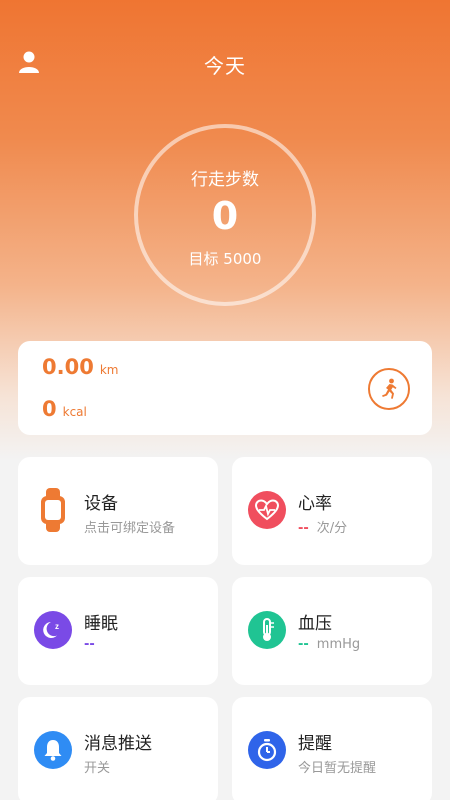 This screenshot has height=800, width=450. I want to click on device-subtitle: 点击可绑定设备, so click(130, 528).